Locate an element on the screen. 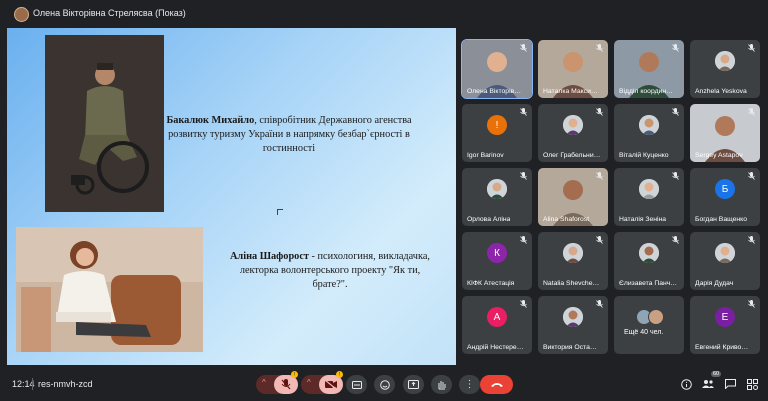  participant-name: КІФК Атестація is located at coordinates (491, 283).